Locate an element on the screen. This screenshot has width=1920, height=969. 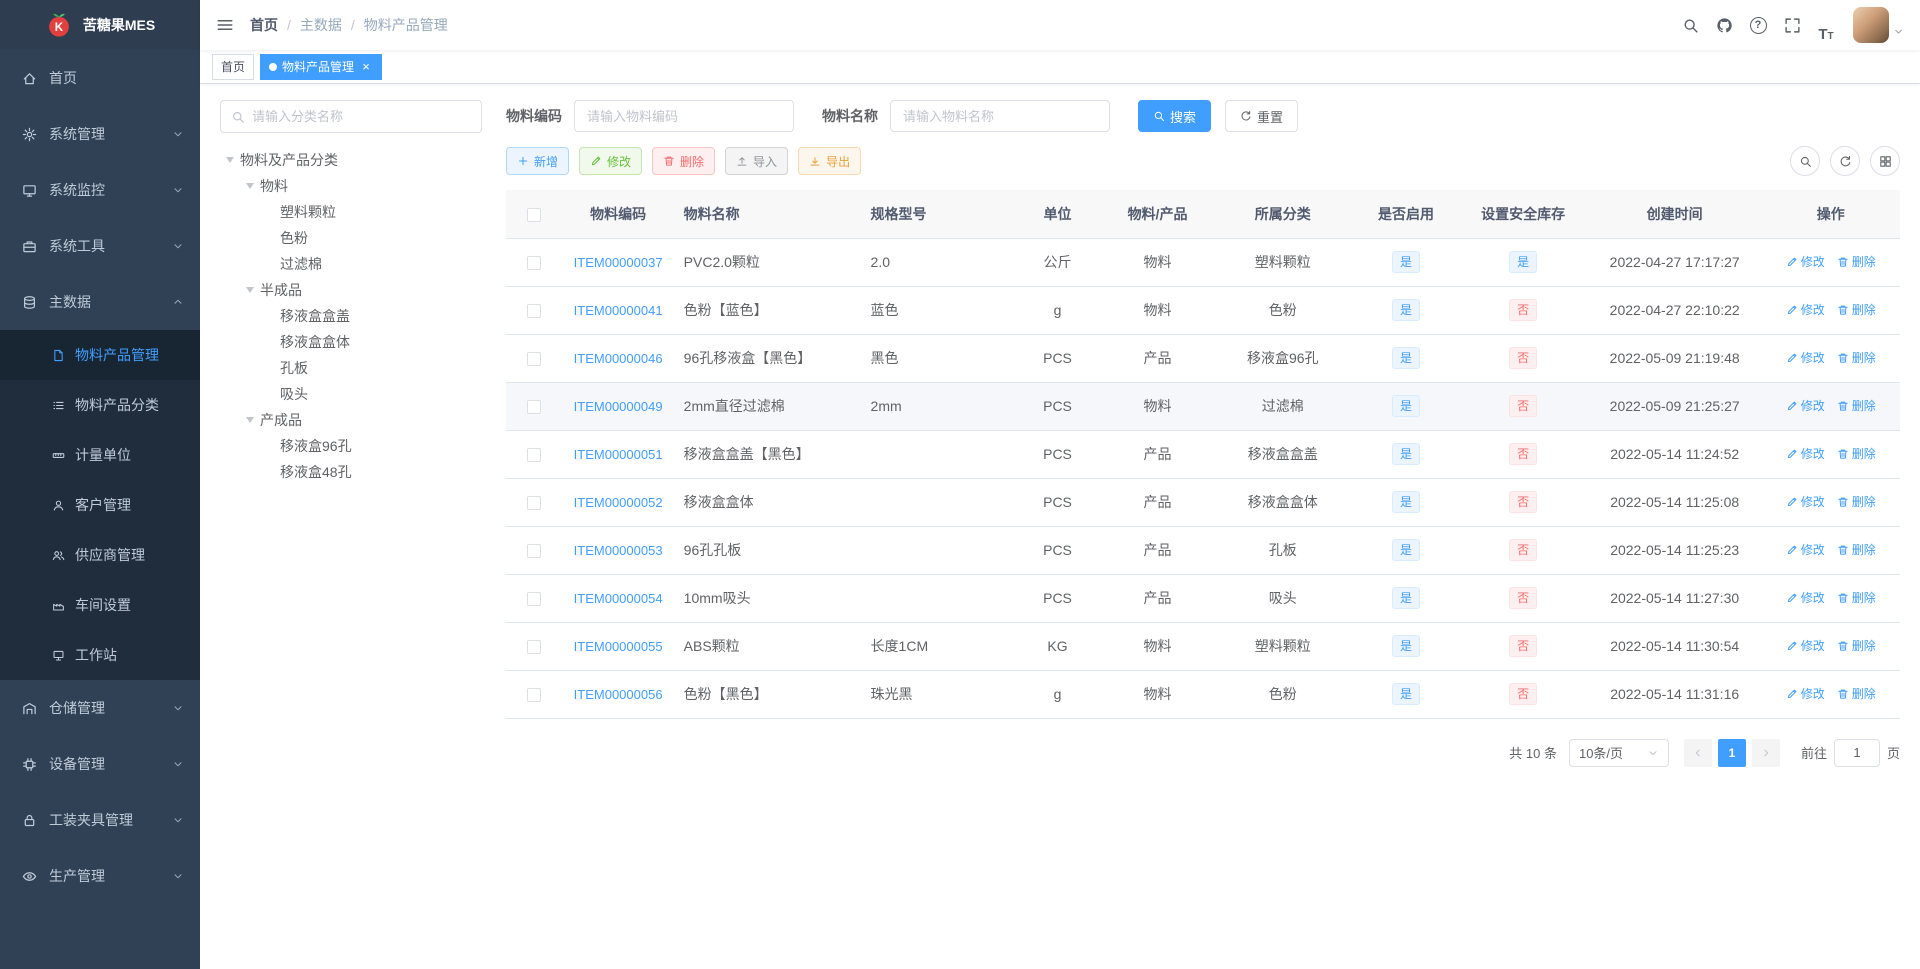
material-code-link: ITEM00000041 is located at coordinates (618, 310).